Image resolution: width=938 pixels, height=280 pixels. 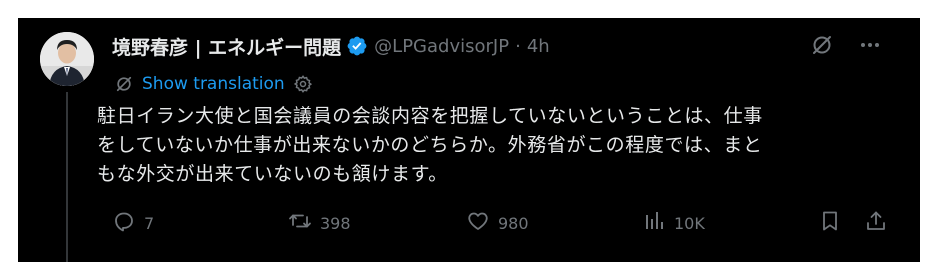 I want to click on avatar, so click(x=67, y=59).